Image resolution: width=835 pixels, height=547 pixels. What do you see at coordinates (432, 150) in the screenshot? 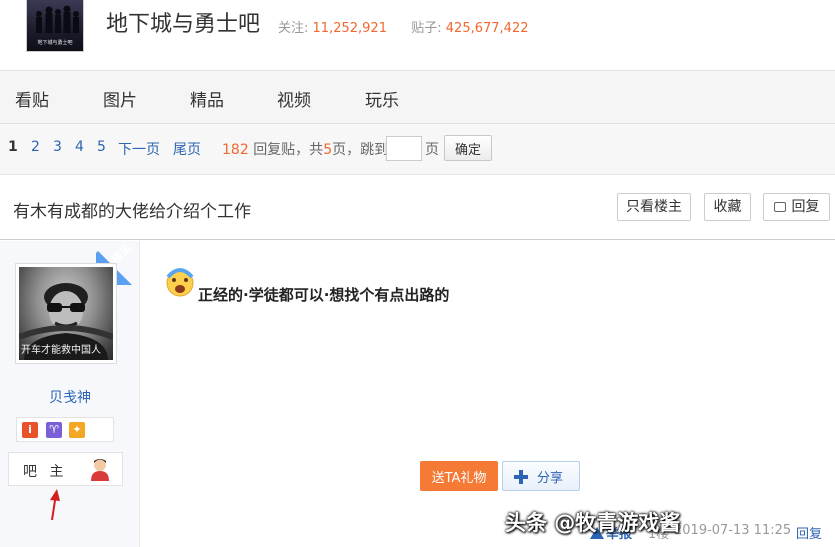
I see `page-unit-label: 页` at bounding box center [432, 150].